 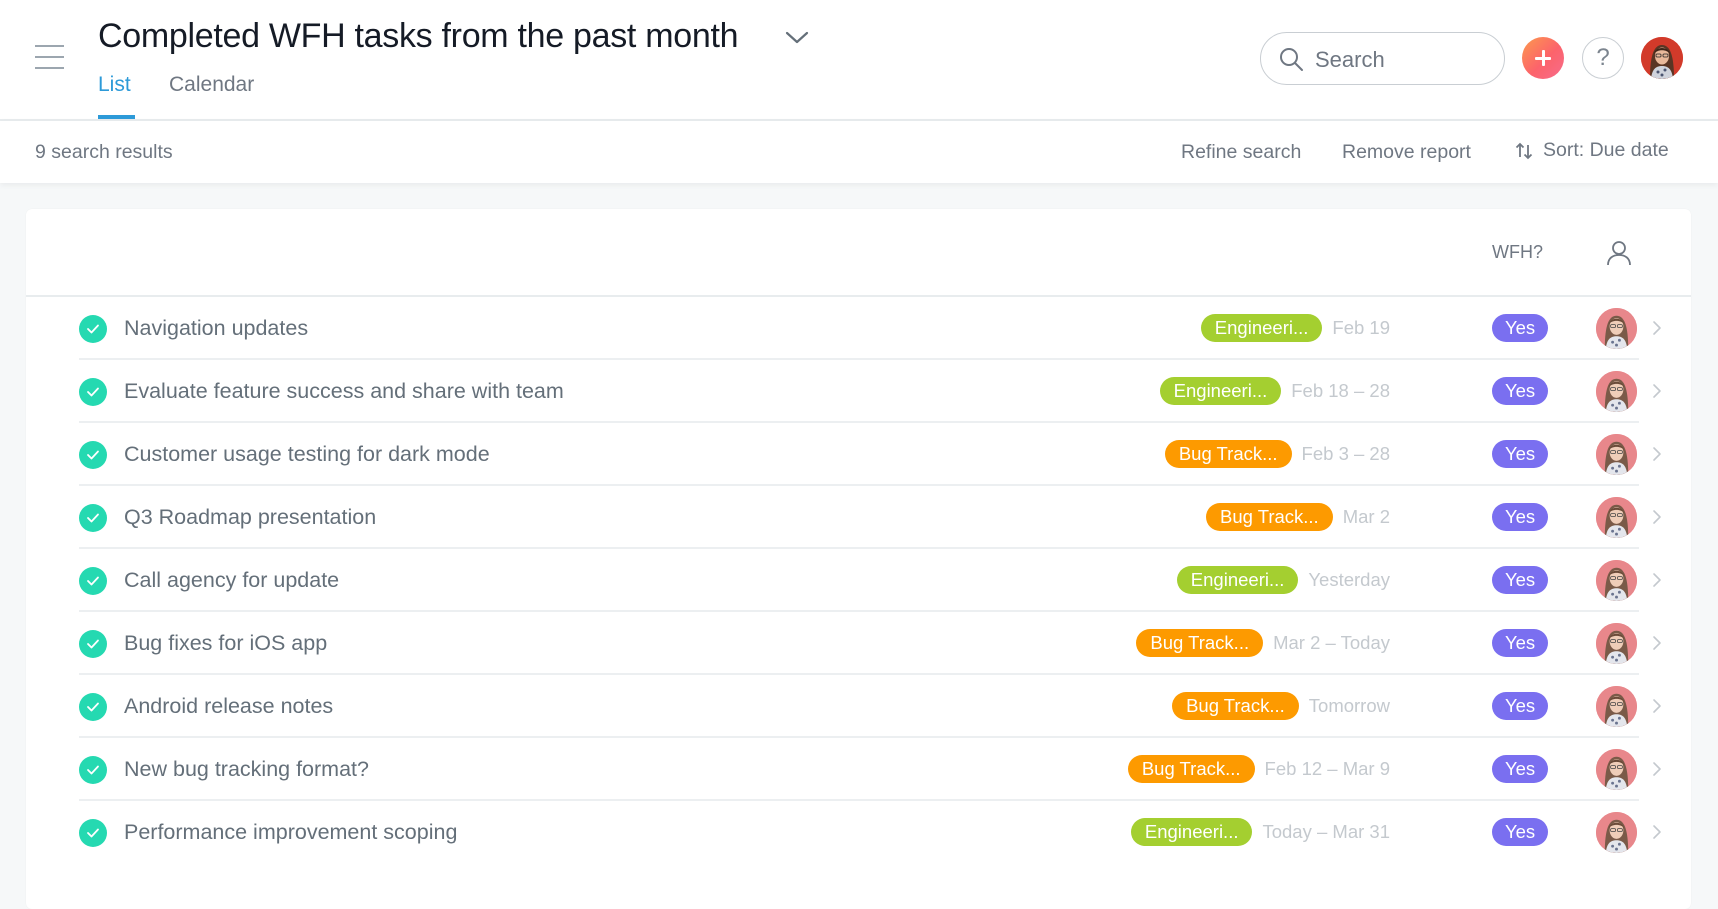 I want to click on quick-add-button, so click(x=1543, y=58).